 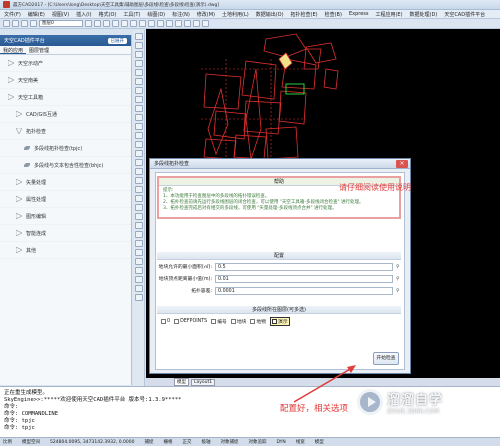 What do you see at coordinates (60, 14) in the screenshot?
I see `menu-view: 视图(V)` at bounding box center [60, 14].